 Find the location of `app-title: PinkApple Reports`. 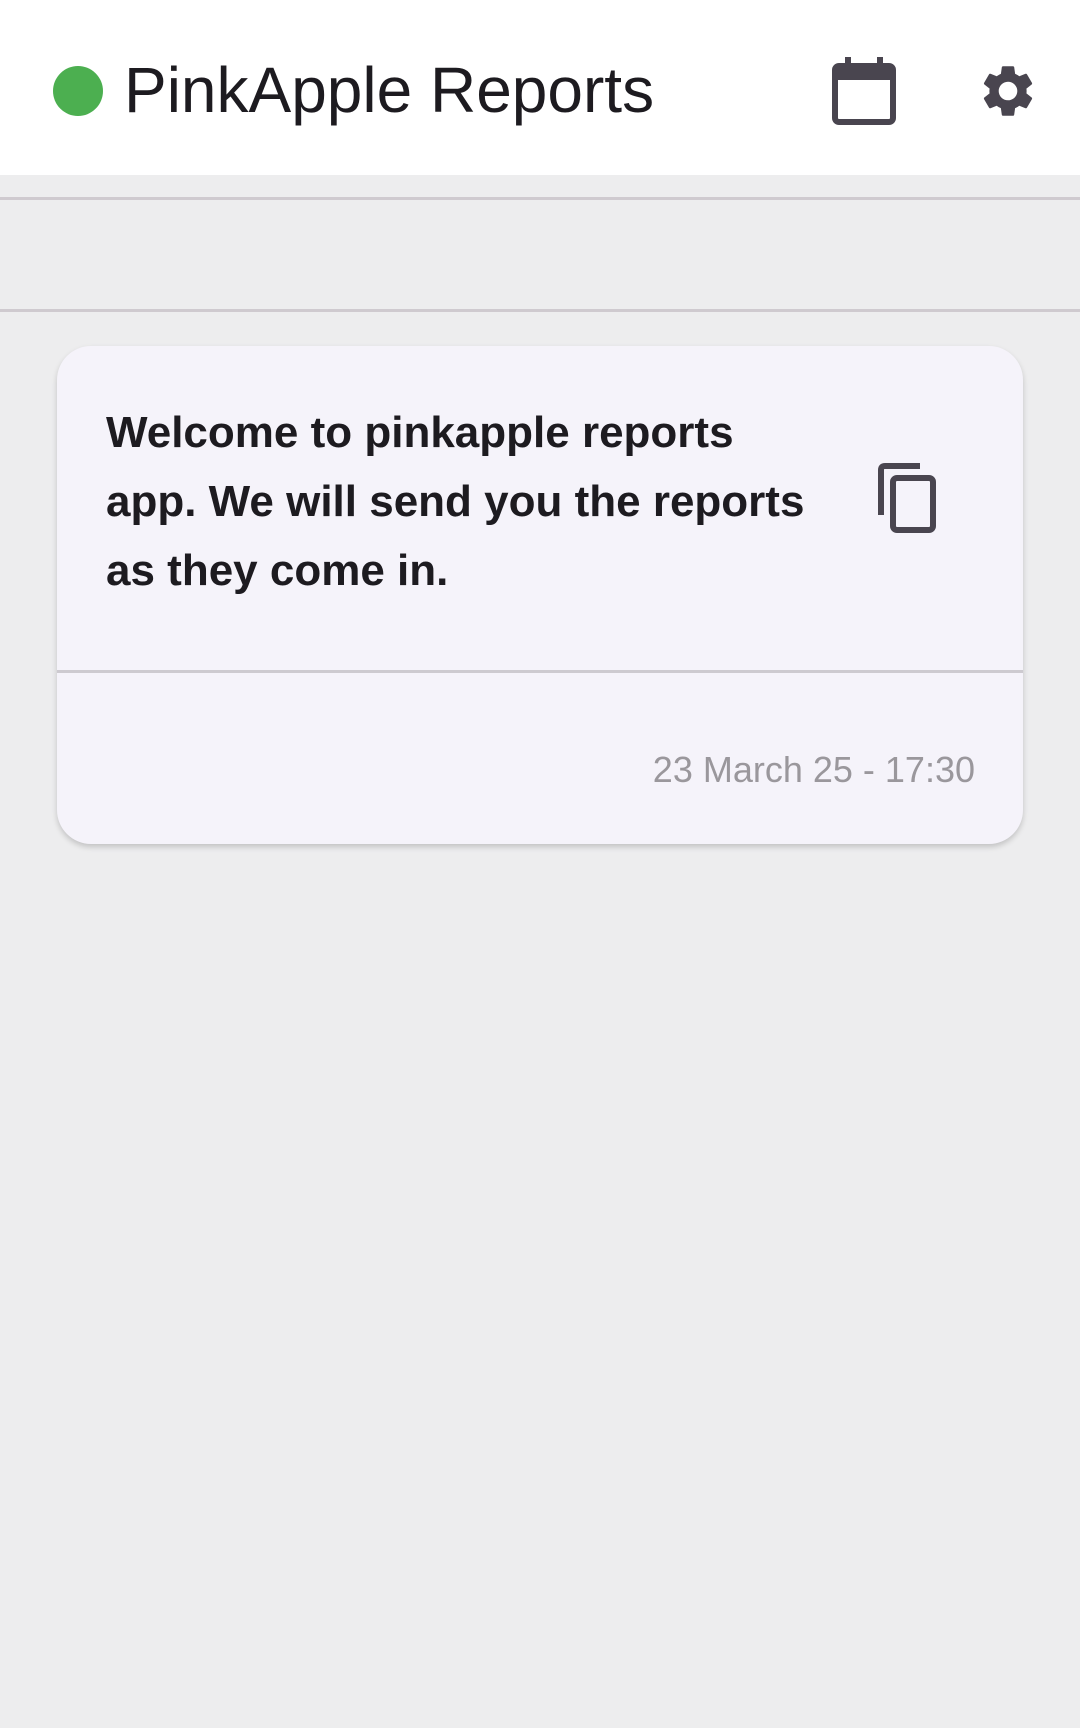

app-title: PinkApple Reports is located at coordinates (389, 90).